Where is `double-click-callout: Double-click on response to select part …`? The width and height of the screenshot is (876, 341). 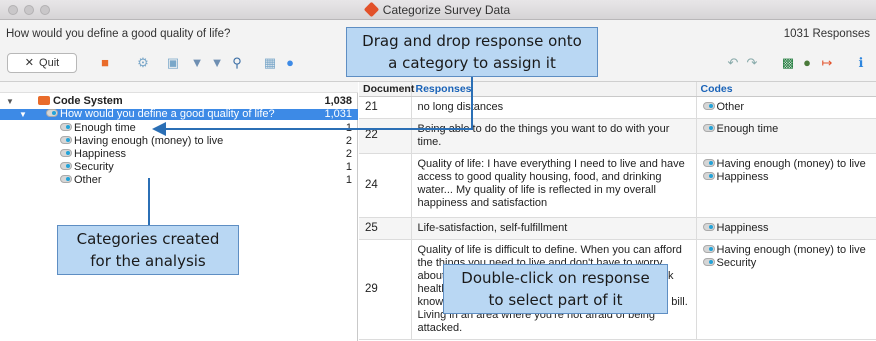 double-click-callout: Double-click on response to select part … is located at coordinates (555, 289).